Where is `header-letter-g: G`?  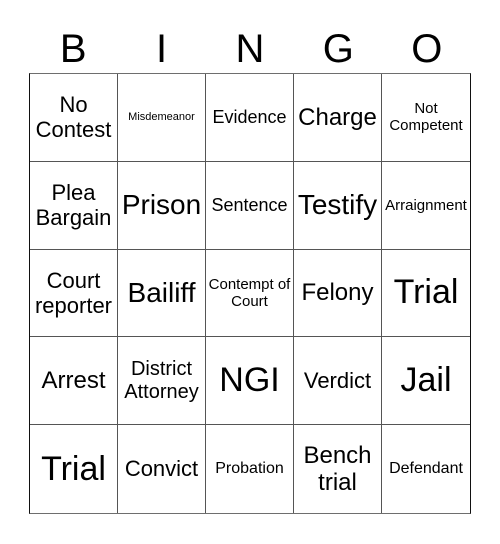
header-letter-g: G is located at coordinates (338, 49).